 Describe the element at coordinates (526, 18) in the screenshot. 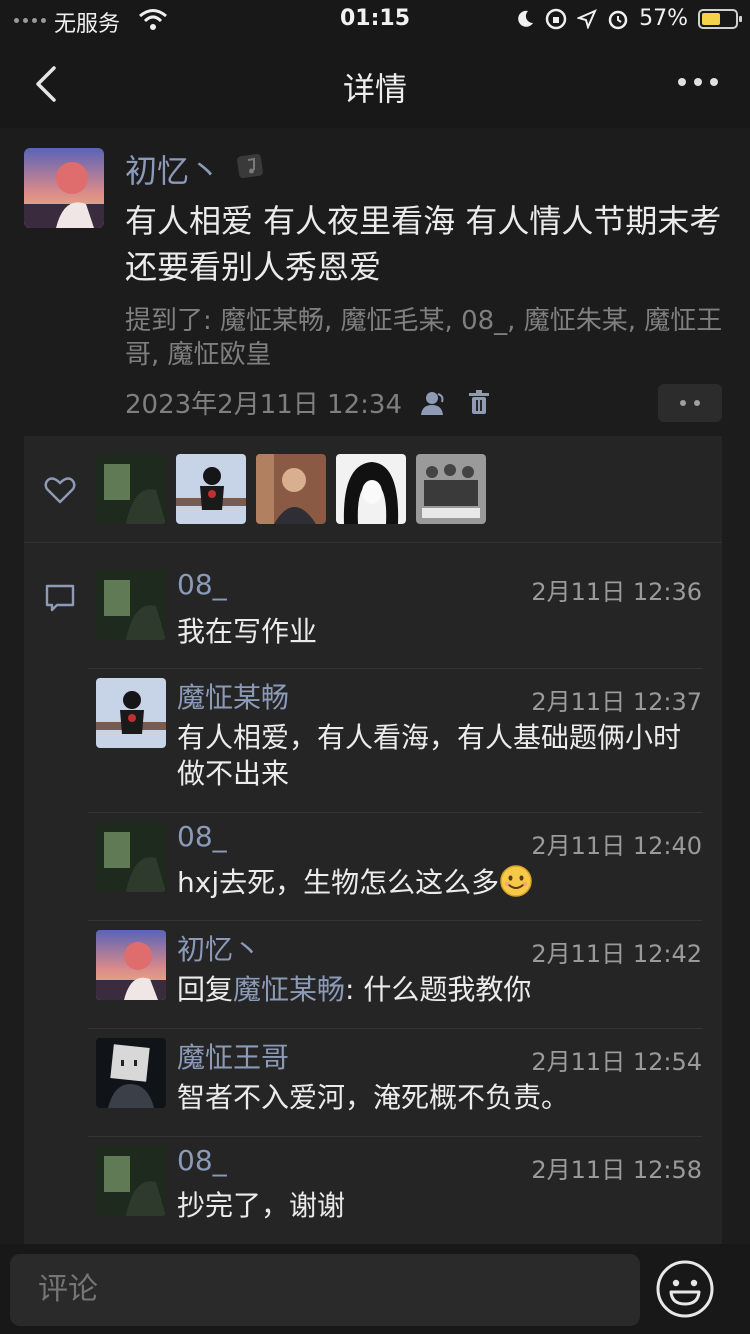

I see `moon-icon` at that location.